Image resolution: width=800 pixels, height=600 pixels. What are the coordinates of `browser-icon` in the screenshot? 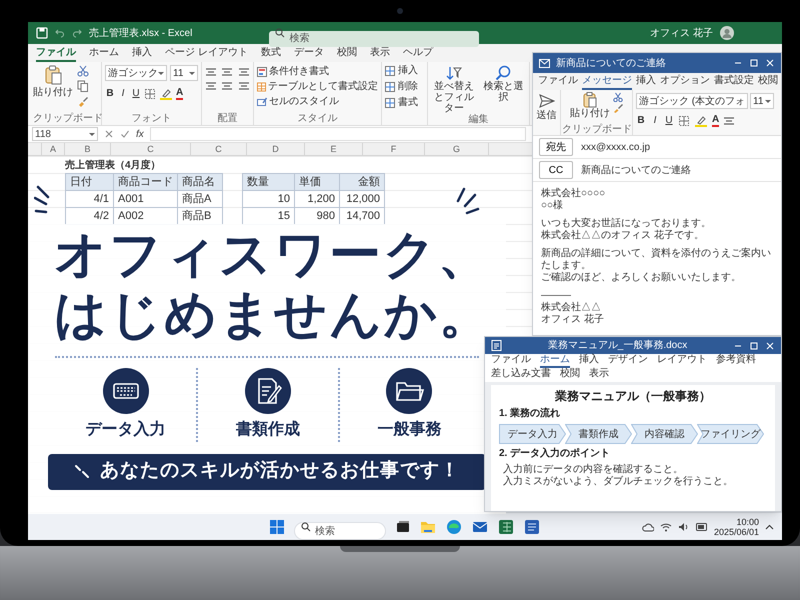 It's located at (454, 526).